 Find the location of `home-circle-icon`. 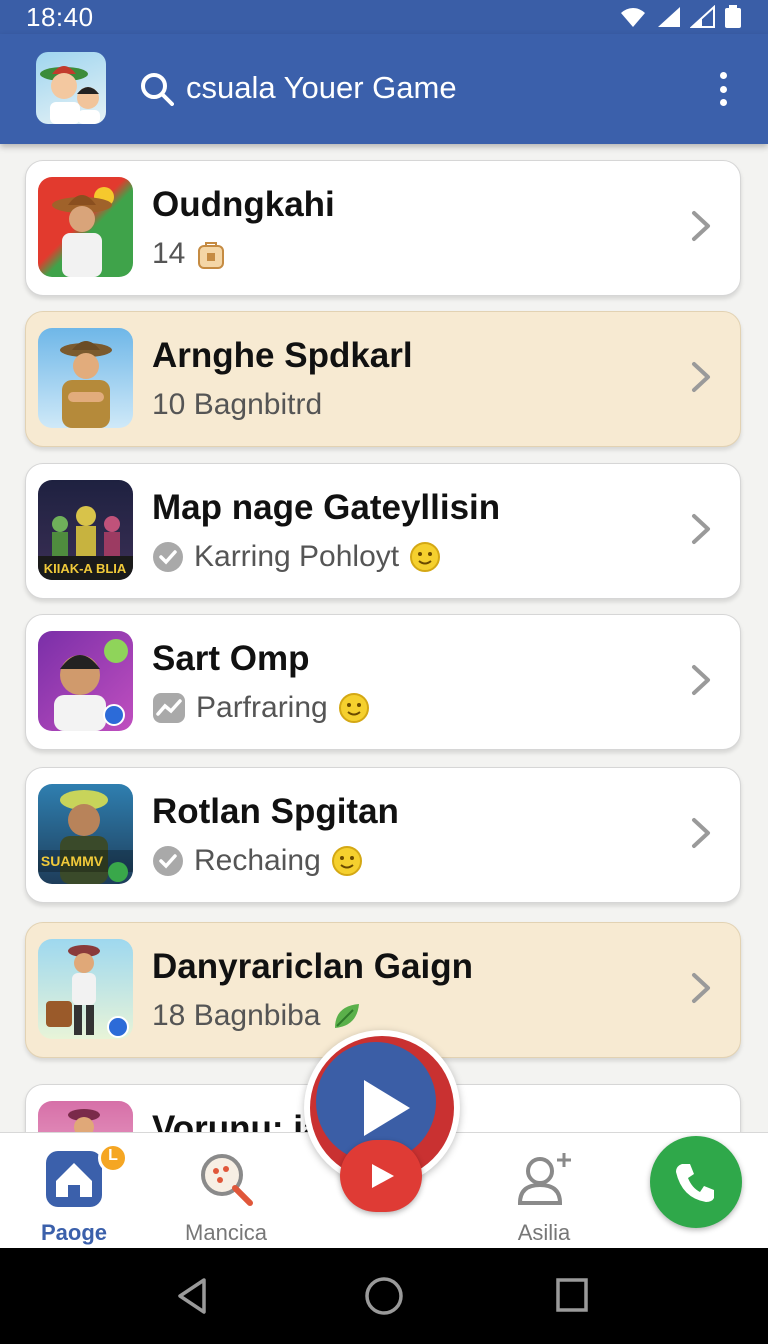

home-circle-icon is located at coordinates (384, 1296).